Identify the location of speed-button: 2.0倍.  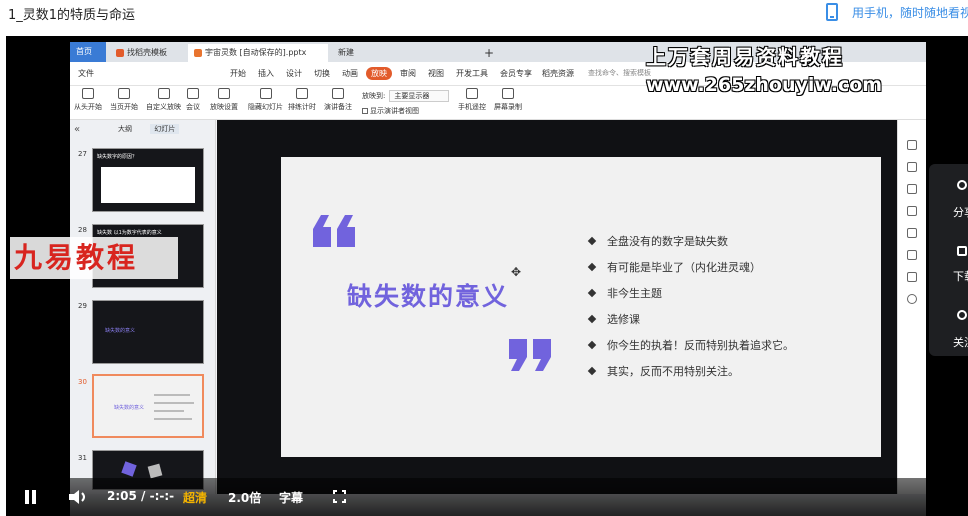
(244, 497).